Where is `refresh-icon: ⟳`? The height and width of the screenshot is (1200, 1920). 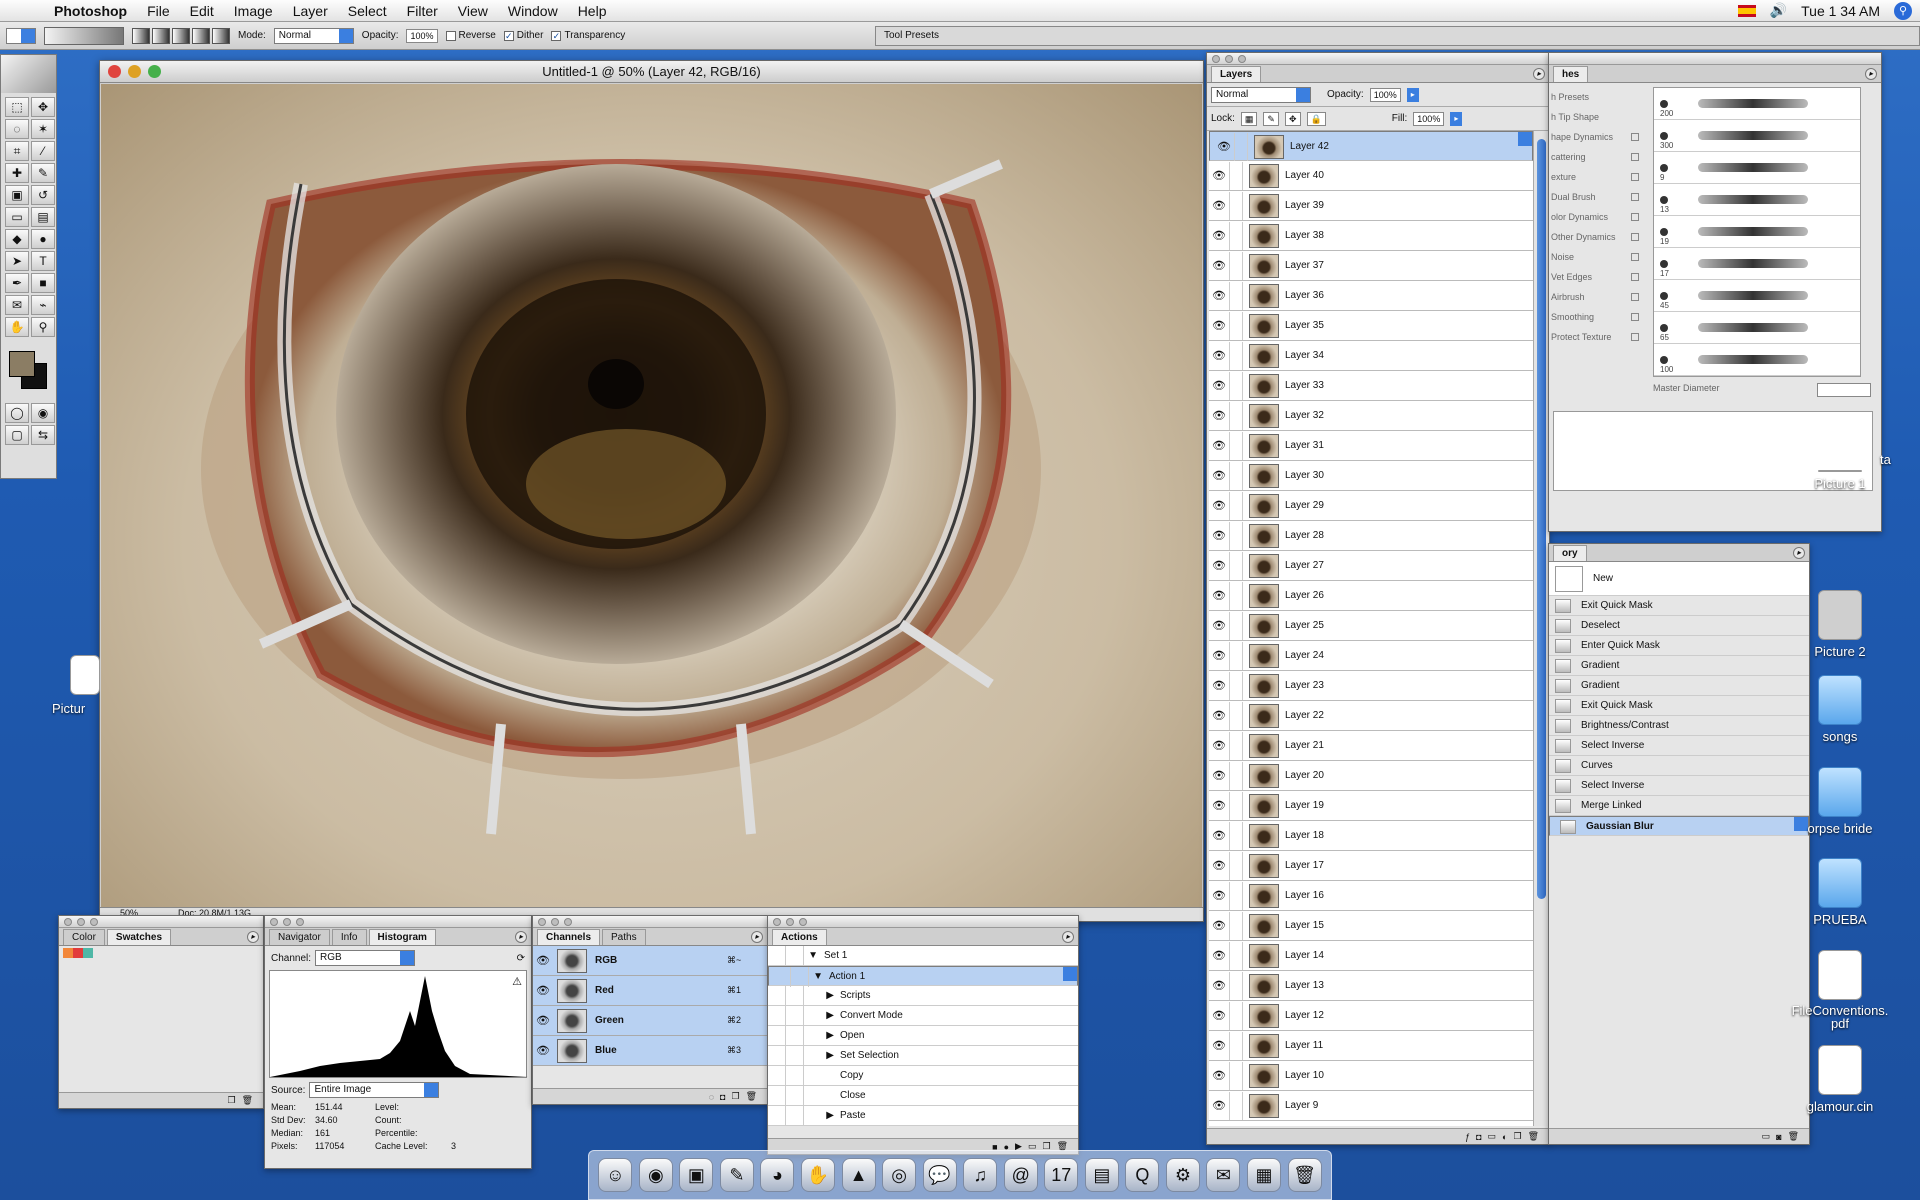 refresh-icon: ⟳ is located at coordinates (521, 958).